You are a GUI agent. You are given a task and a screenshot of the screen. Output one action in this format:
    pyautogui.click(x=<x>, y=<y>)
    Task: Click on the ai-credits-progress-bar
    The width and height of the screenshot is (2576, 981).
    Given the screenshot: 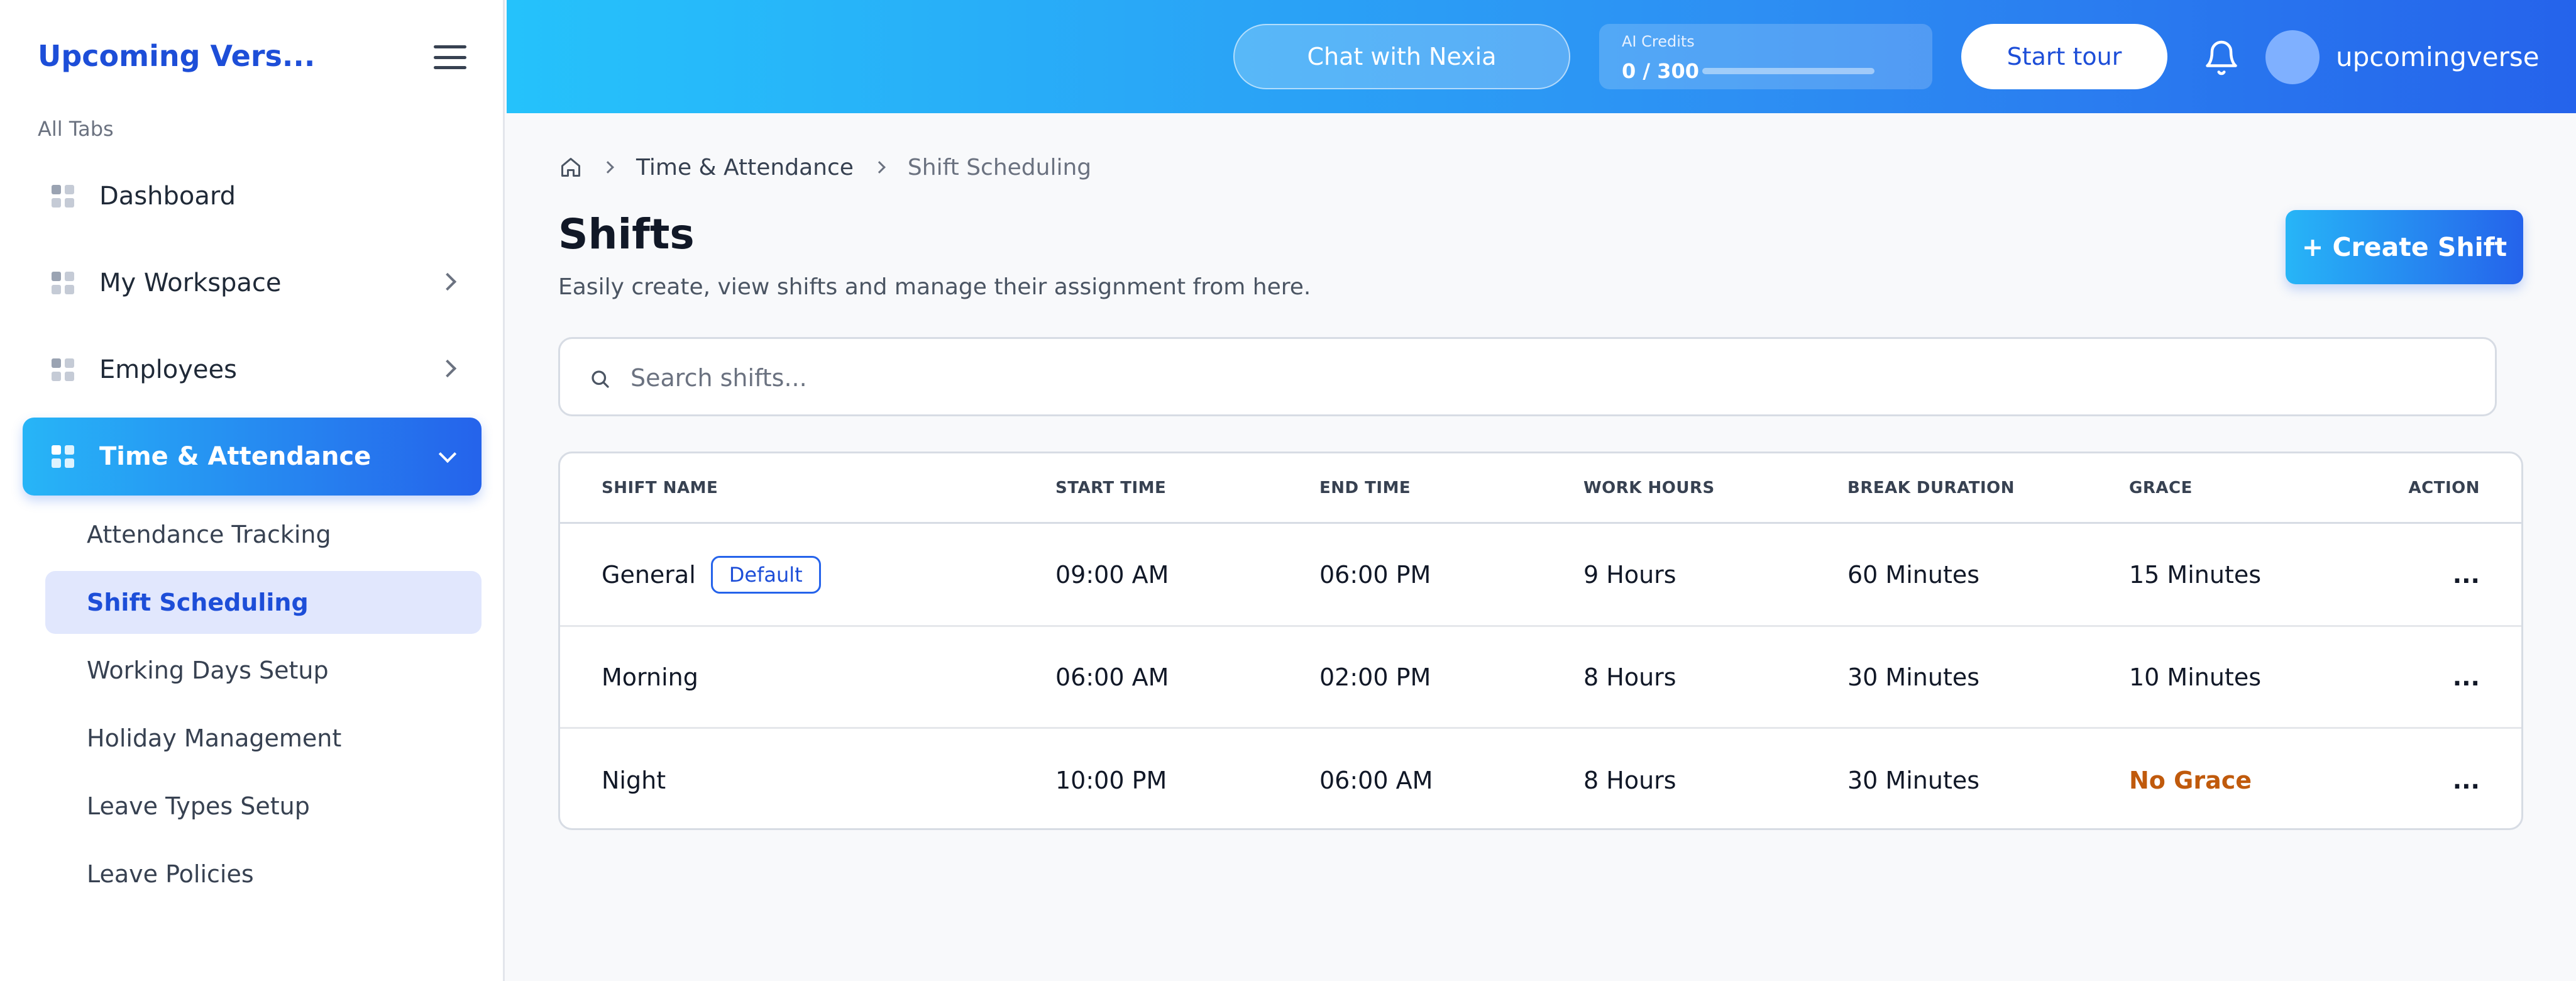 What is the action you would take?
    pyautogui.click(x=1788, y=71)
    